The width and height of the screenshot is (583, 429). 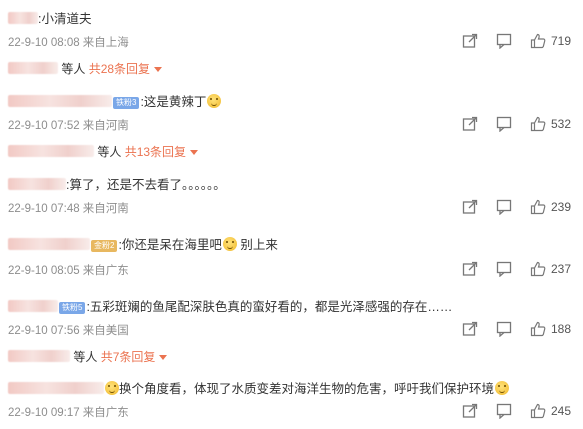 I want to click on like-count: 239, so click(x=561, y=207).